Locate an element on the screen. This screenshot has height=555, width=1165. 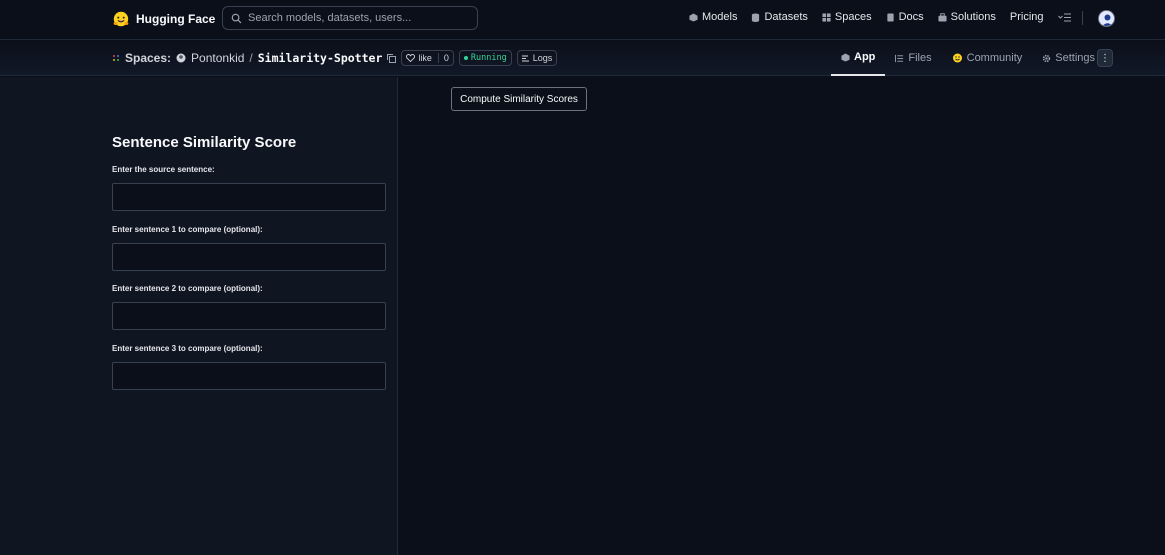
spaces-grid-icon is located at coordinates (116, 58).